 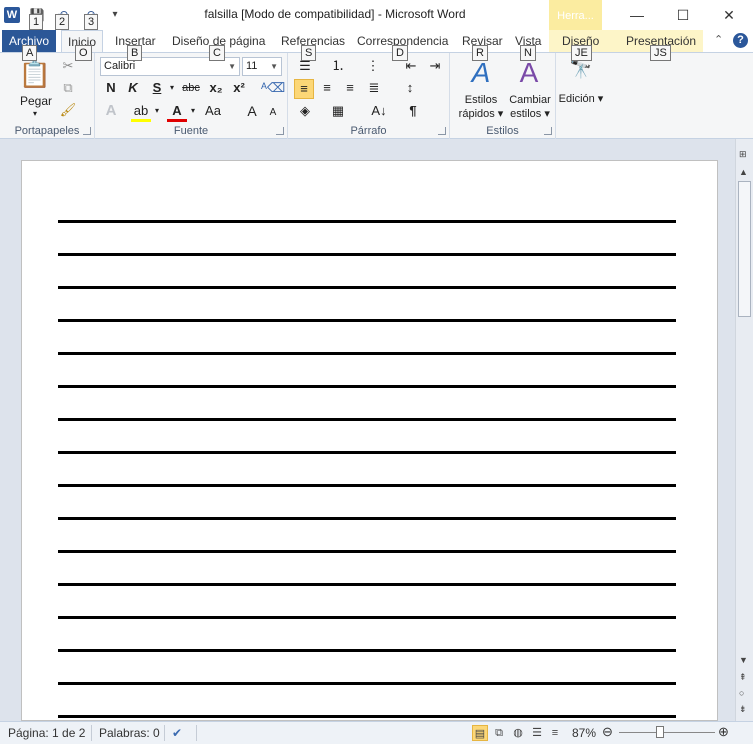 What do you see at coordinates (555, 733) in the screenshot?
I see `draft-view-icon: ≡` at bounding box center [555, 733].